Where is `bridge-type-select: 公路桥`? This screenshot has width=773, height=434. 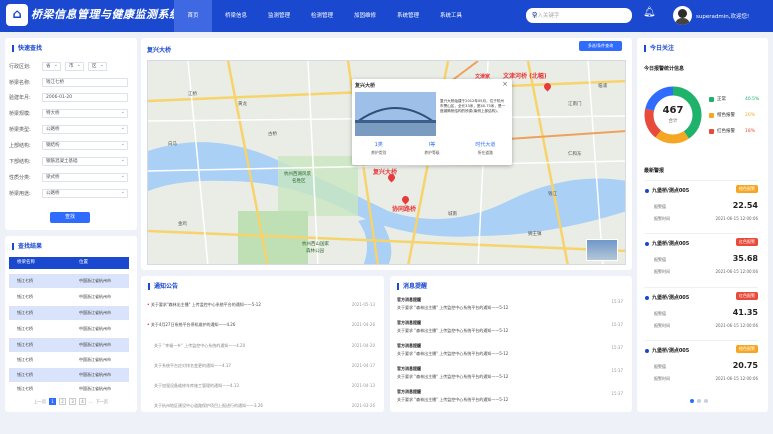
bridge-type-select: 公路桥 is located at coordinates (85, 129).